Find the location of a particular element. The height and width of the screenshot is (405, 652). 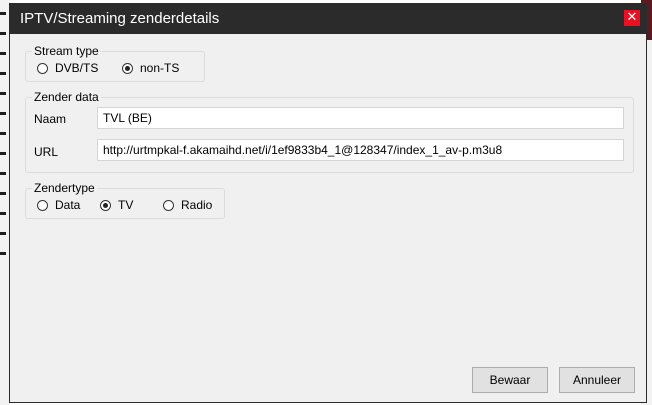

dialog-titlebar: IPTV/Streaming zenderdetails ✕ is located at coordinates (328, 19).